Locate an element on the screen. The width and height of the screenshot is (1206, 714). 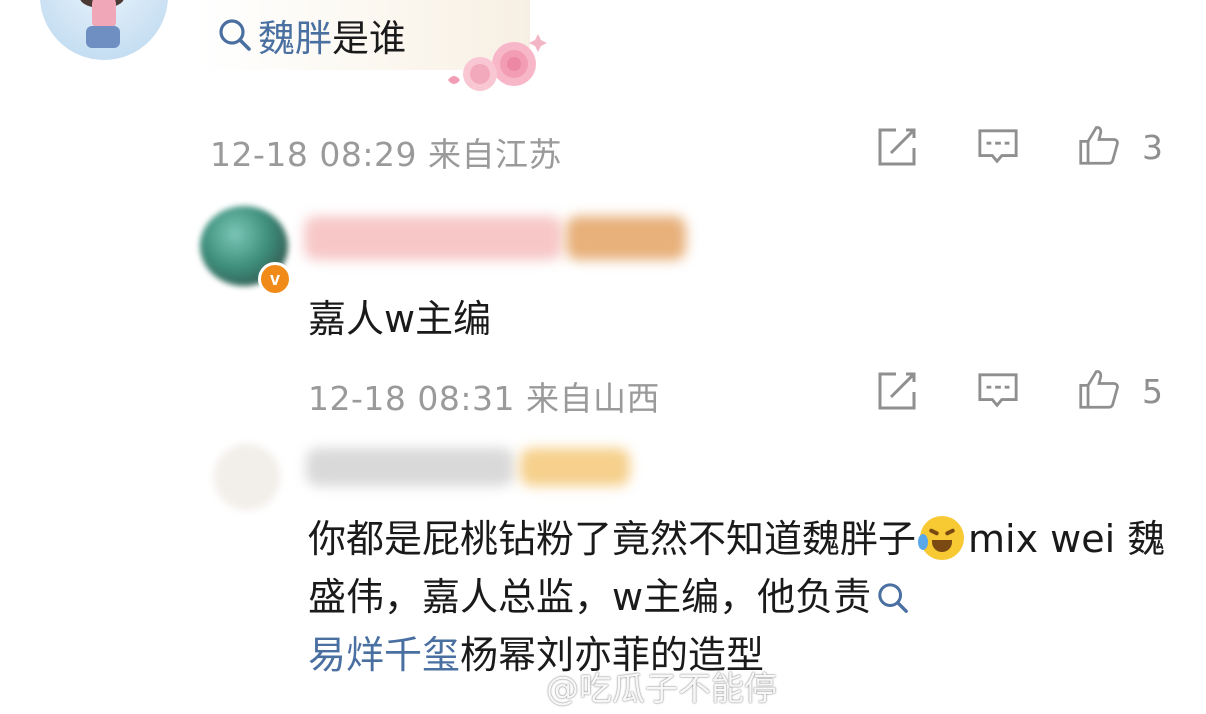
reply-1-text: 嘉人w主编 is located at coordinates (400, 319).